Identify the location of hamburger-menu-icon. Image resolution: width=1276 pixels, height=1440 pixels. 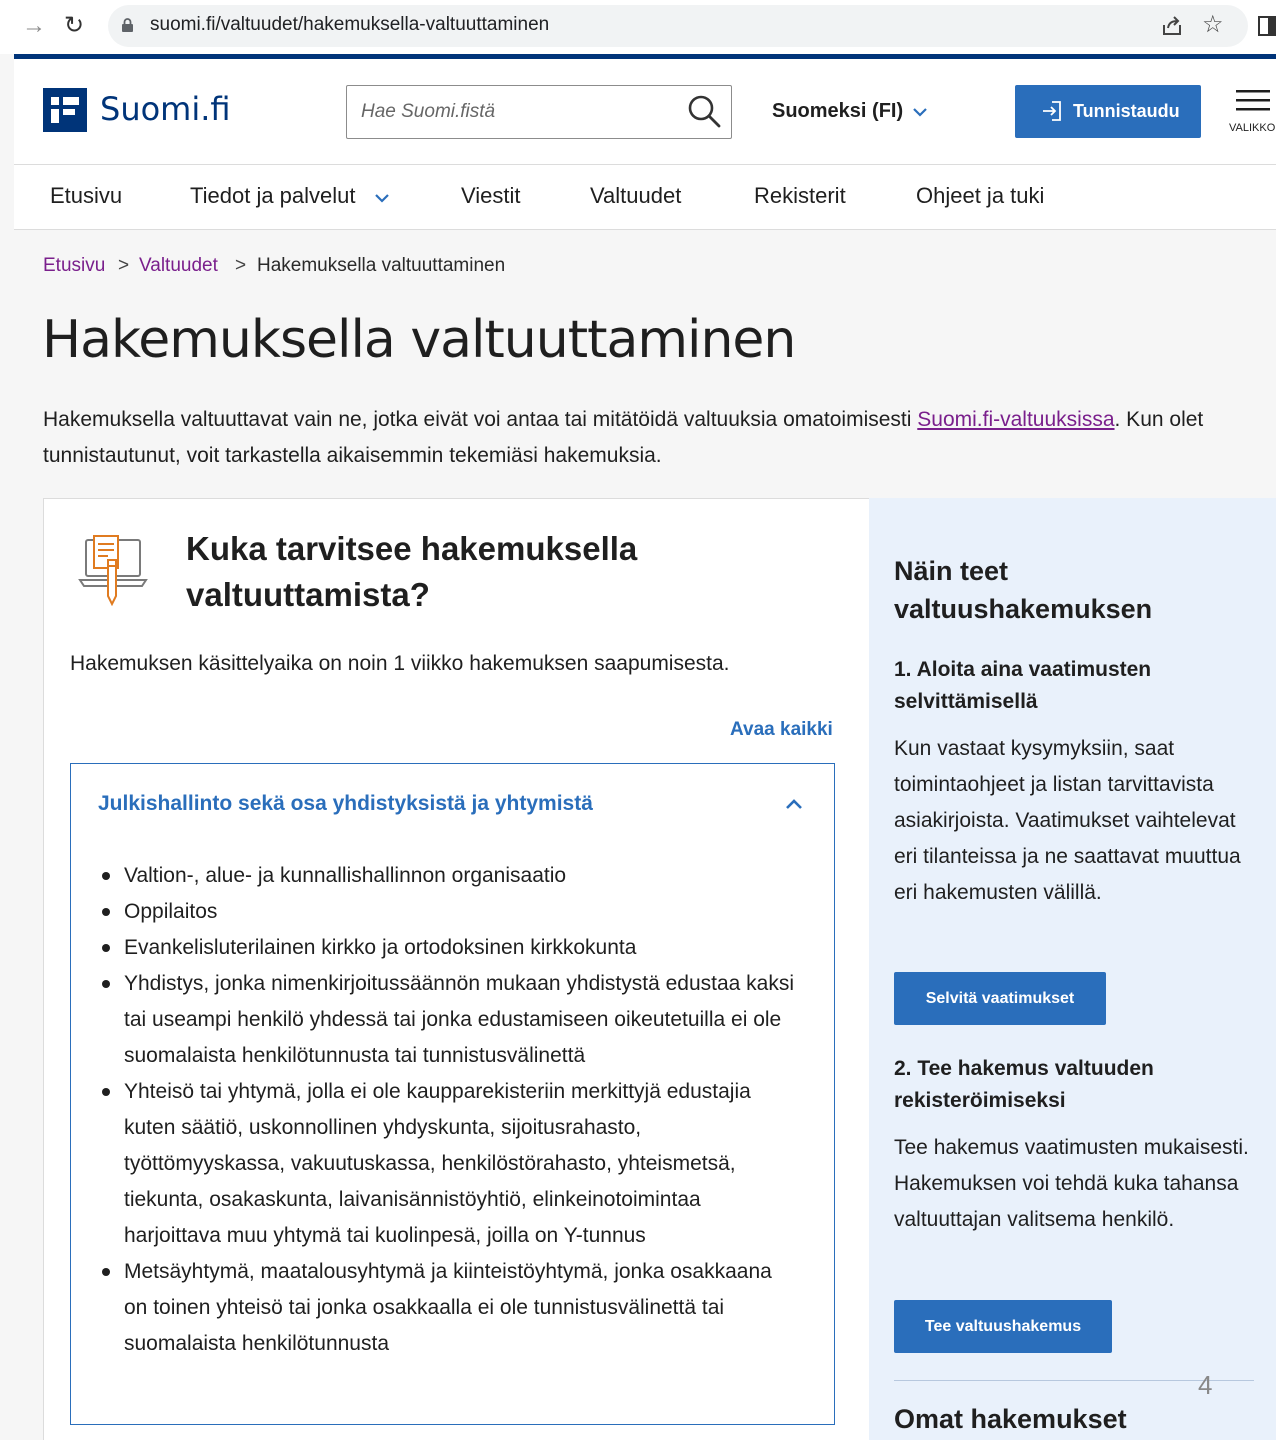
(1253, 101).